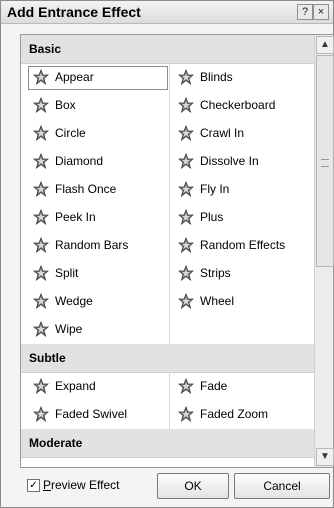 The height and width of the screenshot is (508, 334). Describe the element at coordinates (325, 457) in the screenshot. I see `scroll-down-button: ▼` at that location.